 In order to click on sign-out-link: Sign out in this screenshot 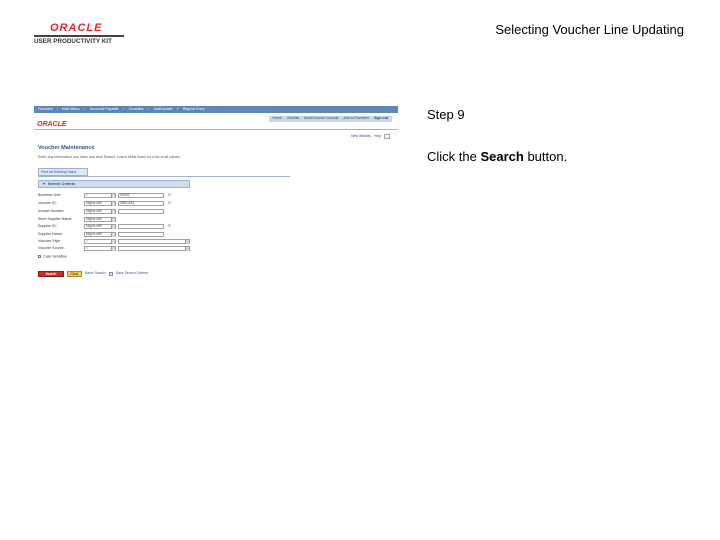, I will do `click(381, 119)`.